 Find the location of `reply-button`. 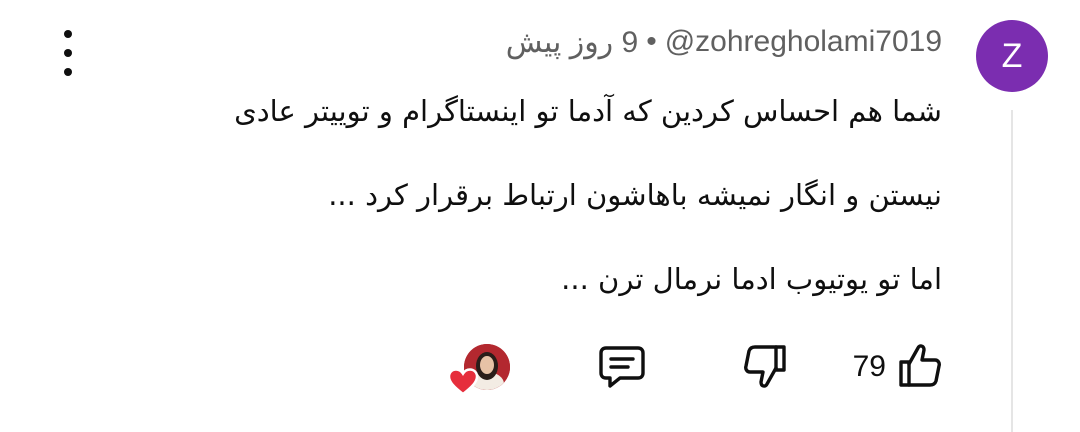

reply-button is located at coordinates (622, 369).